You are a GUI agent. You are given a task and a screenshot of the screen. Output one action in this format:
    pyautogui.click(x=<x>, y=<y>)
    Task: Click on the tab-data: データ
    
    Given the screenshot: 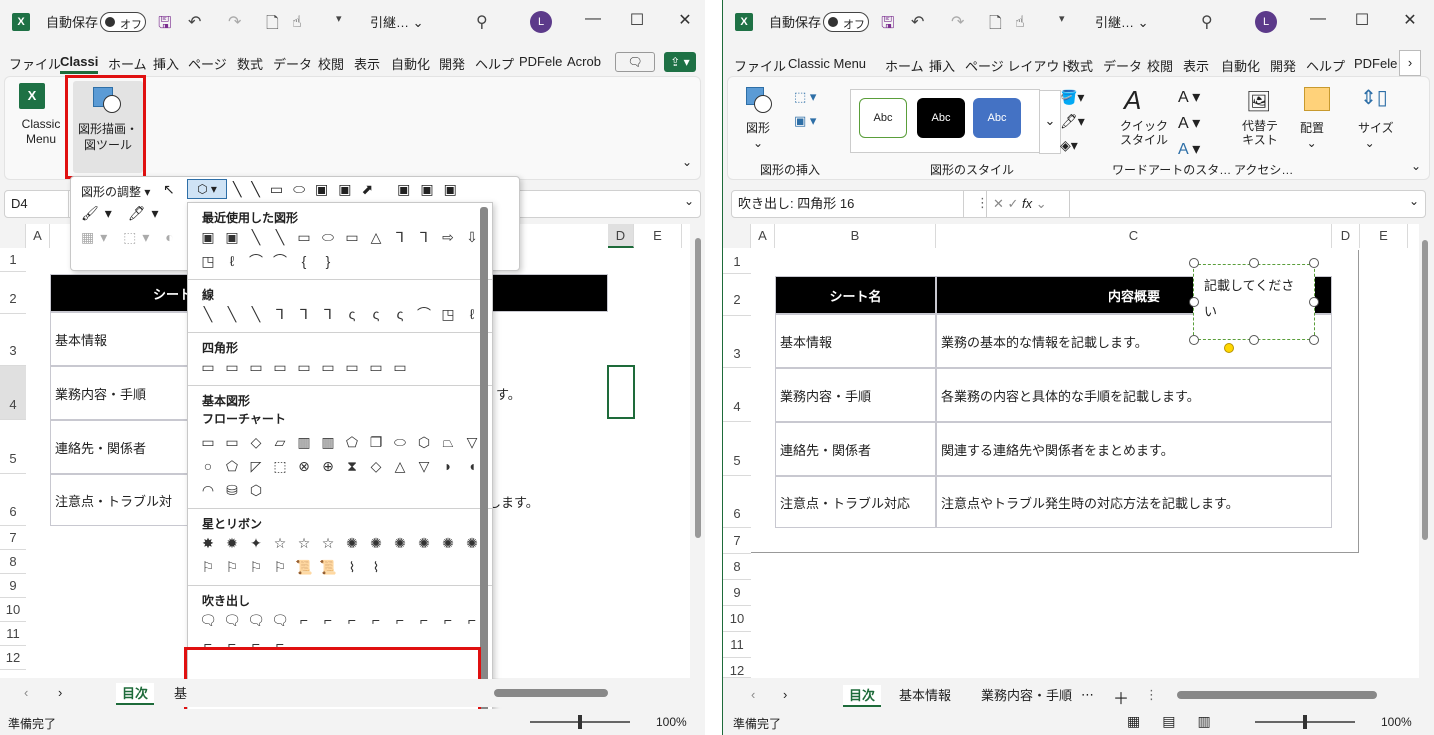 What is the action you would take?
    pyautogui.click(x=292, y=63)
    